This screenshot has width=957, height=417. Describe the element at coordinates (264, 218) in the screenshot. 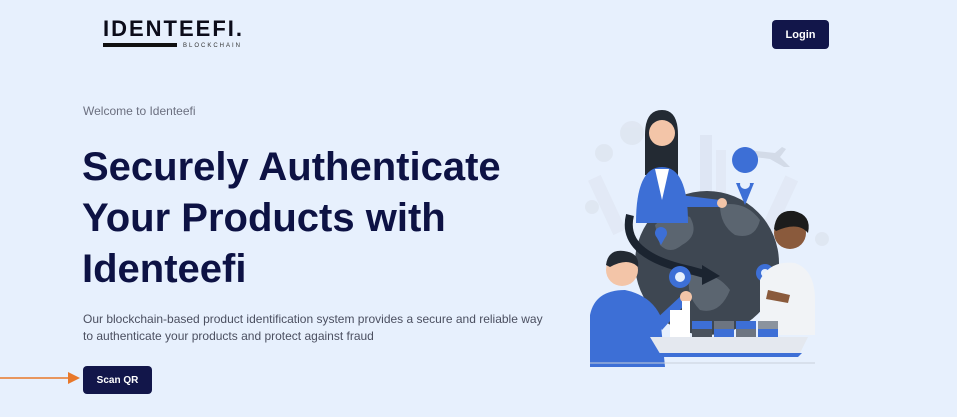

I see `headline-line-2: Your Products with` at that location.